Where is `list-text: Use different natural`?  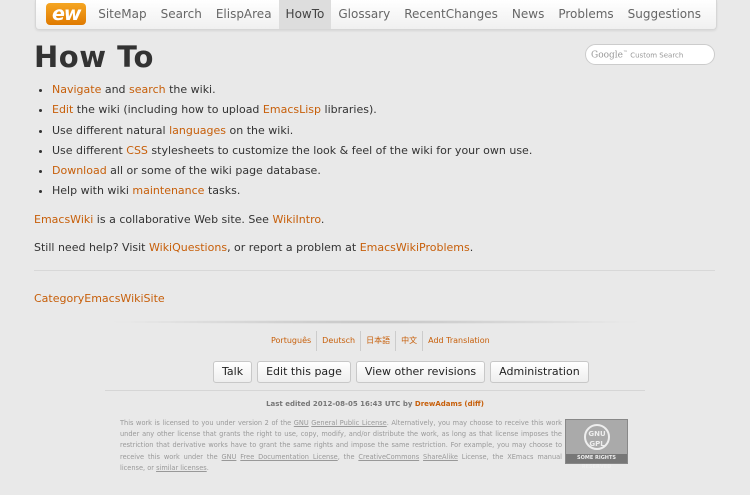 list-text: Use different natural is located at coordinates (111, 130).